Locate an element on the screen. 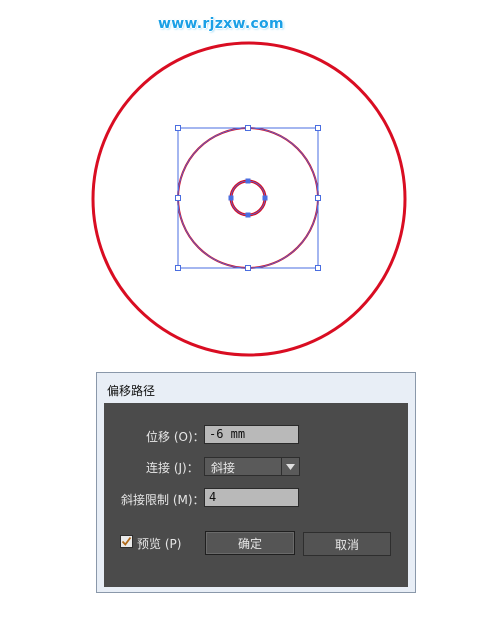 The width and height of the screenshot is (479, 617). preview-label: 预览 (P) is located at coordinates (159, 543).